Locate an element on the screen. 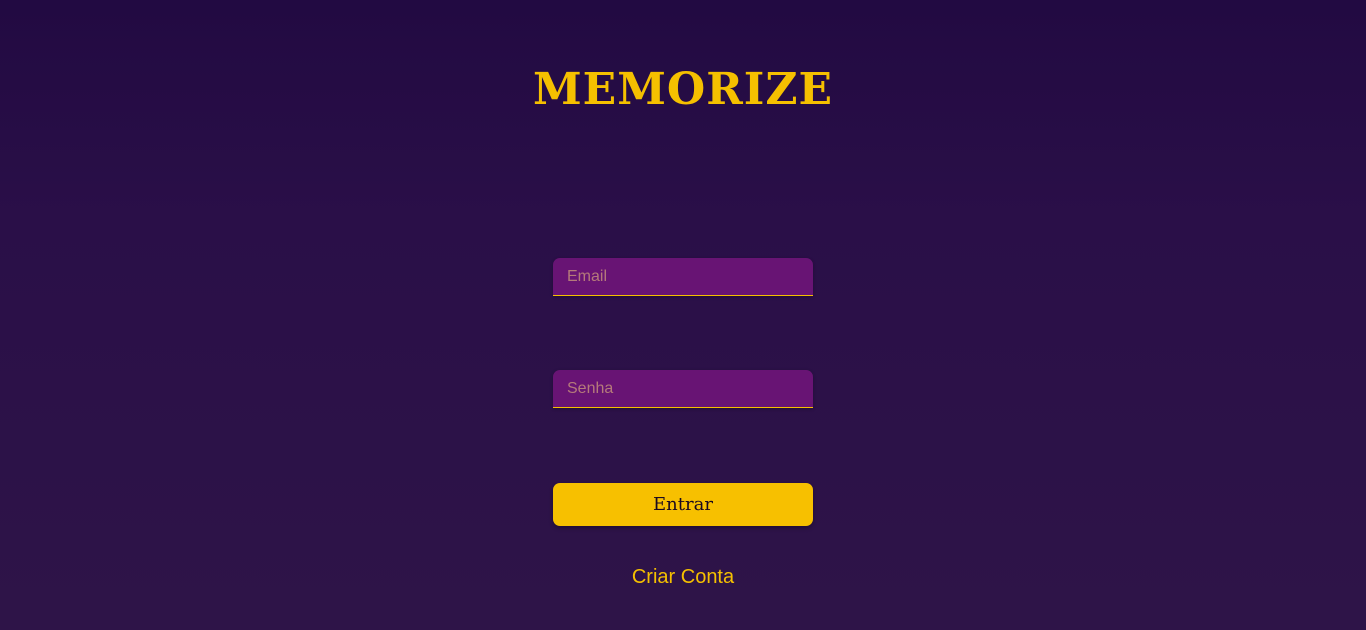  create-account-link: Criar Conta is located at coordinates (683, 577).